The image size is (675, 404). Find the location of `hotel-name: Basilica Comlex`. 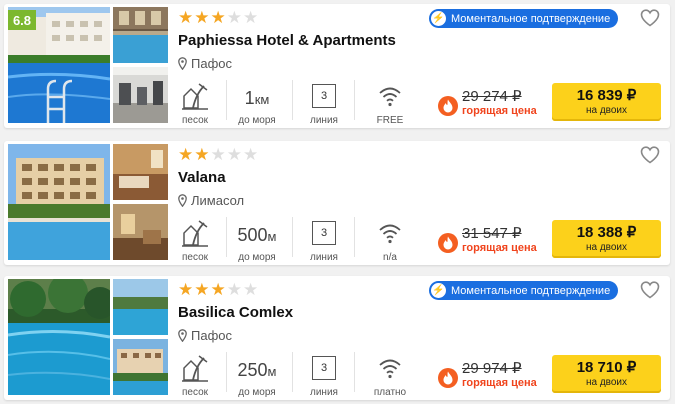

hotel-name: Basilica Comlex is located at coordinates (235, 312).